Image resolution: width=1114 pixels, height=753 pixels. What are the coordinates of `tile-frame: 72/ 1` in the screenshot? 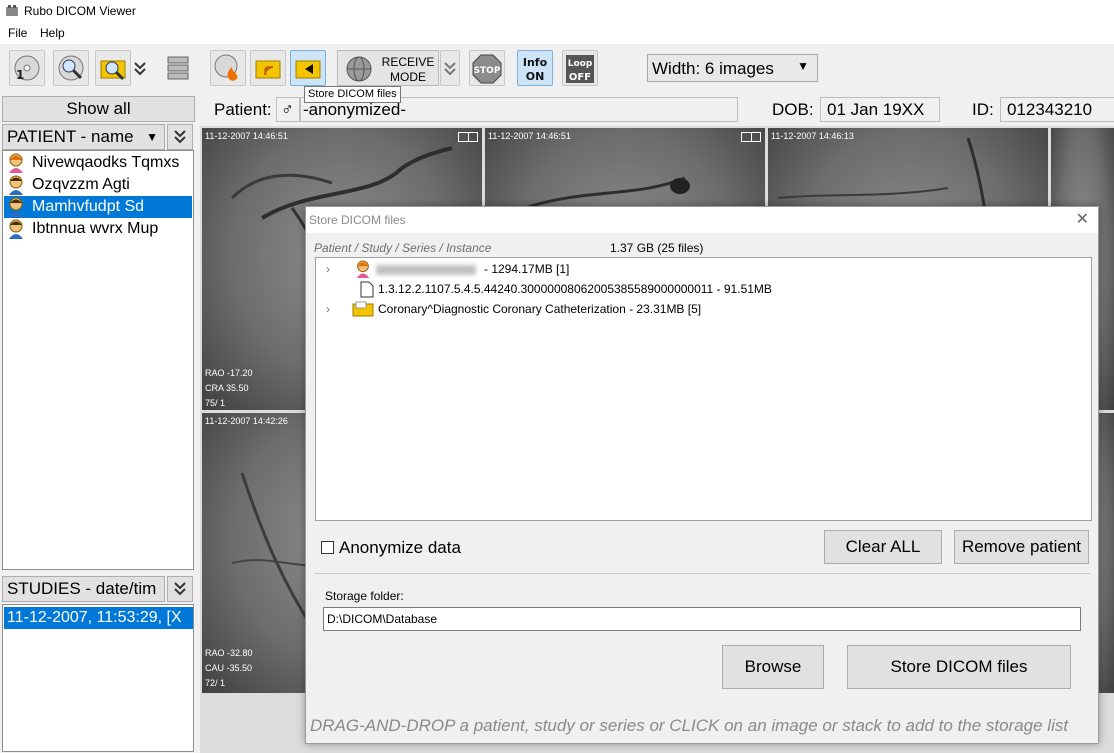 It's located at (215, 683).